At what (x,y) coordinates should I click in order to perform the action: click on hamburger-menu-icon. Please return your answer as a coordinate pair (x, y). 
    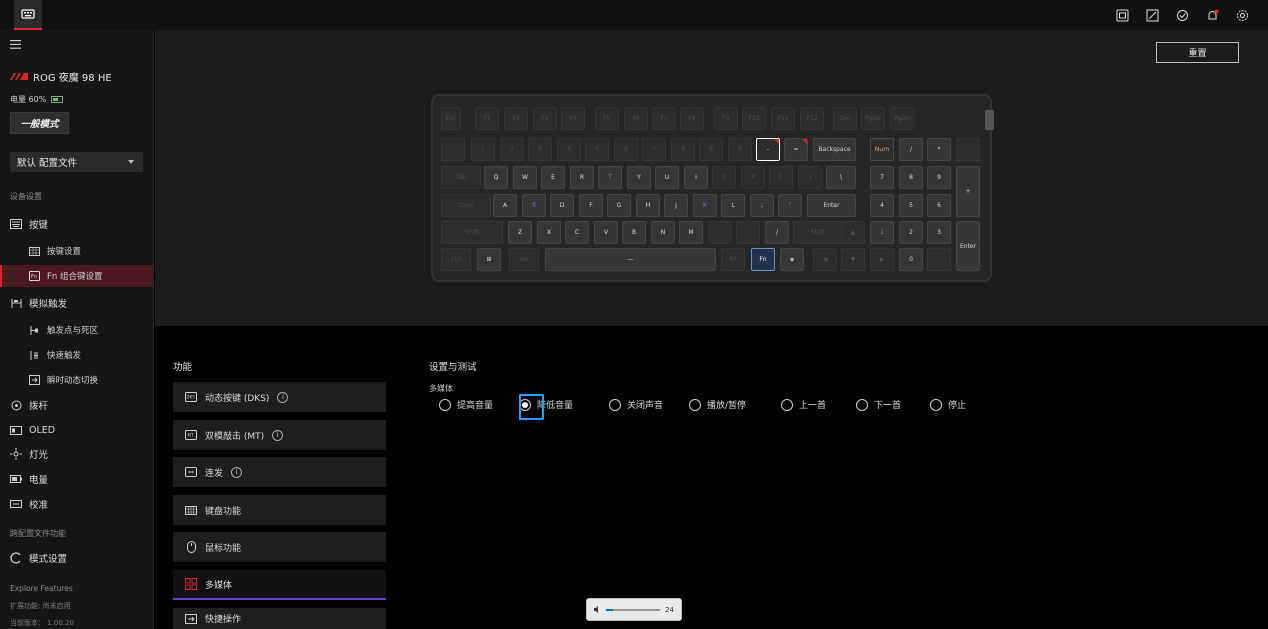
    Looking at the image, I should click on (15, 44).